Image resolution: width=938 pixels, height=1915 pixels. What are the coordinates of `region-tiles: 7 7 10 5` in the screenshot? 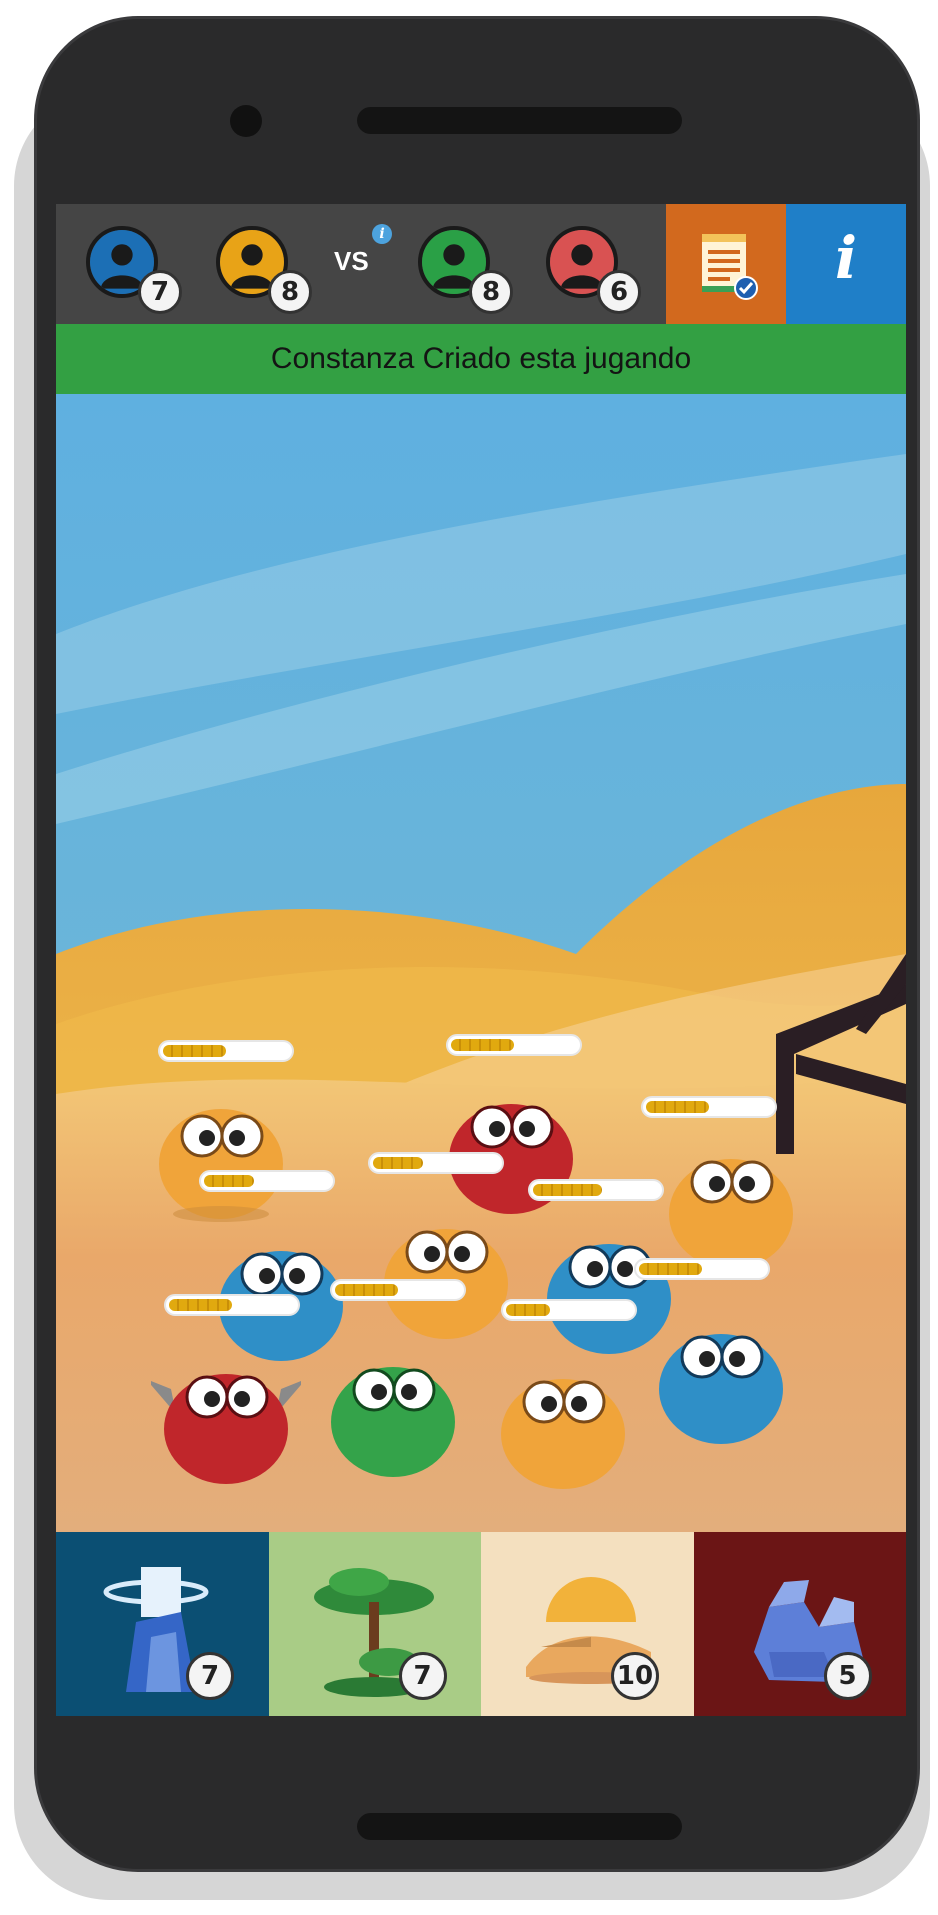 It's located at (481, 1624).